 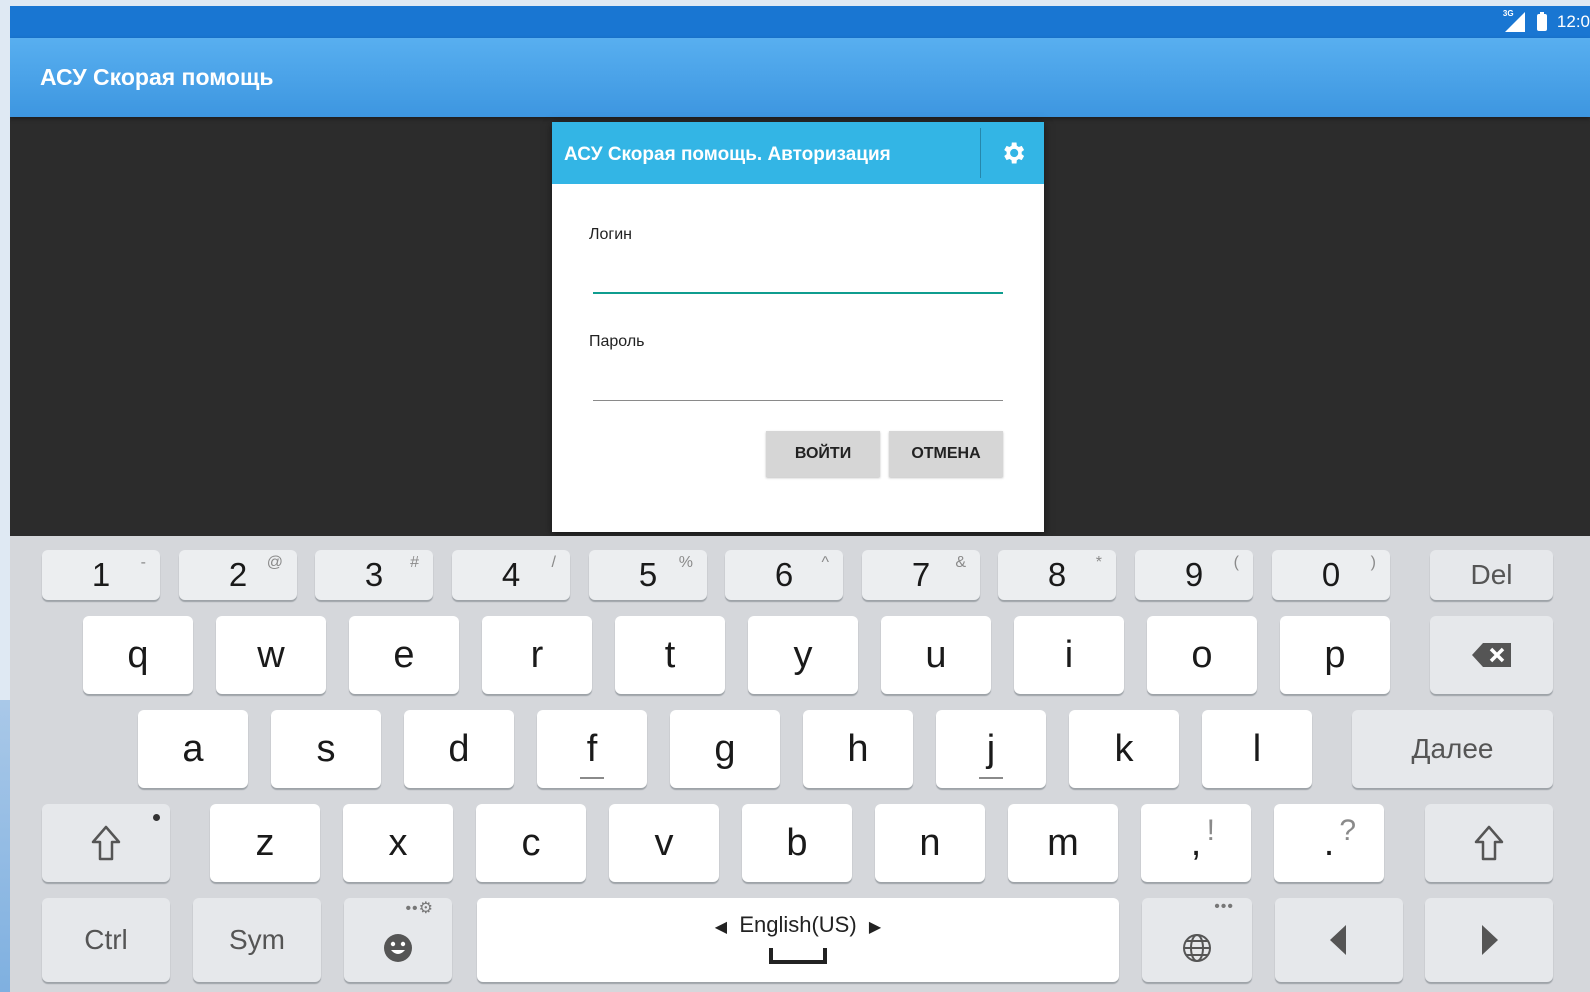 What do you see at coordinates (946, 454) in the screenshot?
I see `cancel-button: ОТМЕНА` at bounding box center [946, 454].